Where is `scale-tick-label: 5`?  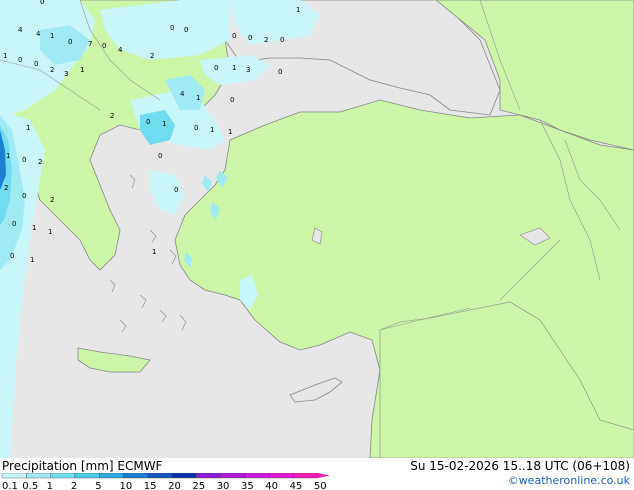
scale-tick-label: 5 is located at coordinates (98, 485).